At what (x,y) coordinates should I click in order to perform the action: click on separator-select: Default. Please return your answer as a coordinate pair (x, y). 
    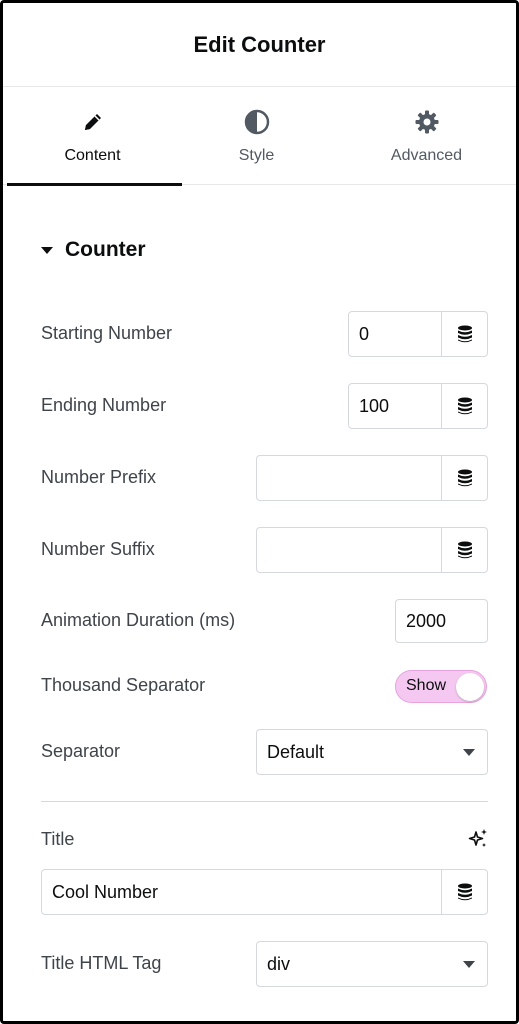
    Looking at the image, I should click on (372, 752).